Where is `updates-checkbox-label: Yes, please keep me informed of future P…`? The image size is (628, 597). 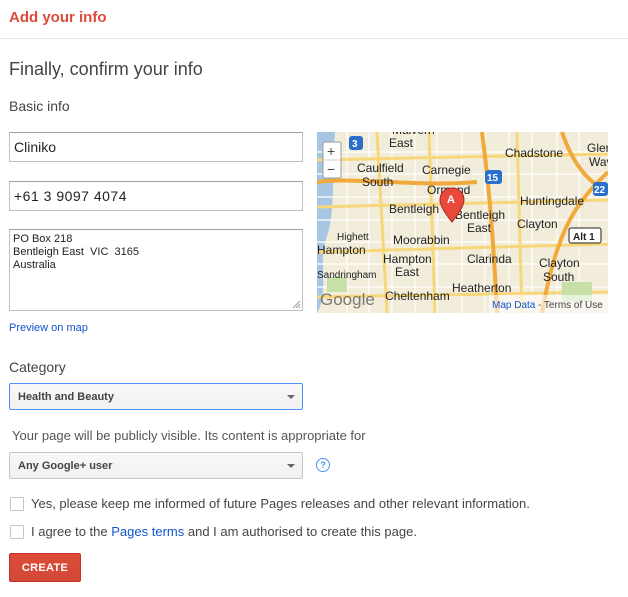 updates-checkbox-label: Yes, please keep me informed of future P… is located at coordinates (280, 503).